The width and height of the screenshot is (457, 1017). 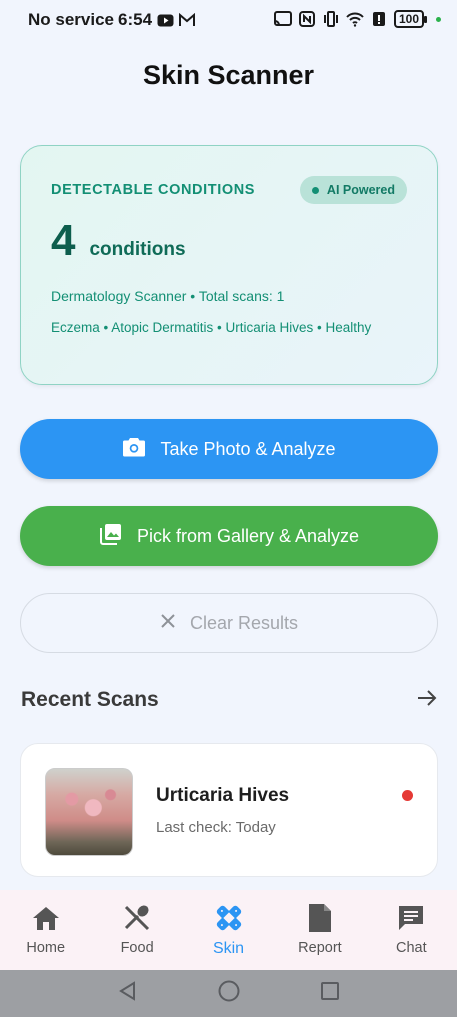 I want to click on close-icon, so click(x=168, y=623).